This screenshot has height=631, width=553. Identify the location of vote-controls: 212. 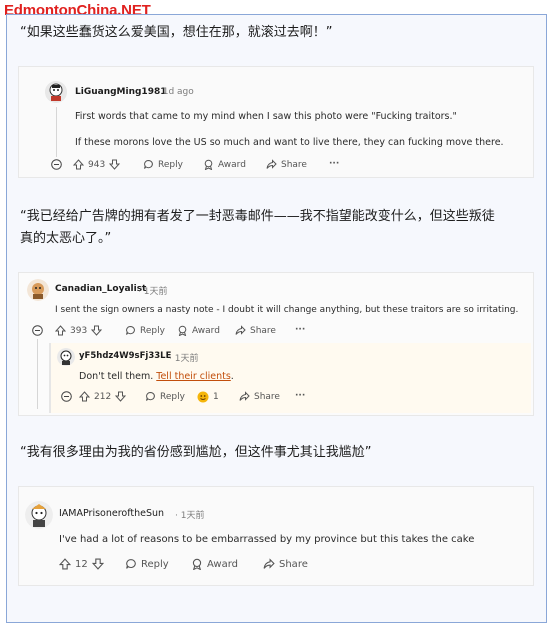
(103, 396).